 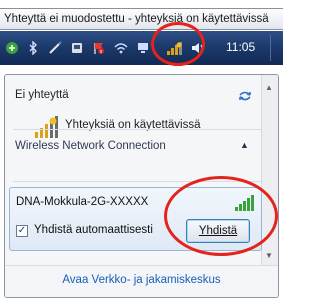 I want to click on status-heading: Ei yhteyttä, so click(x=42, y=95).